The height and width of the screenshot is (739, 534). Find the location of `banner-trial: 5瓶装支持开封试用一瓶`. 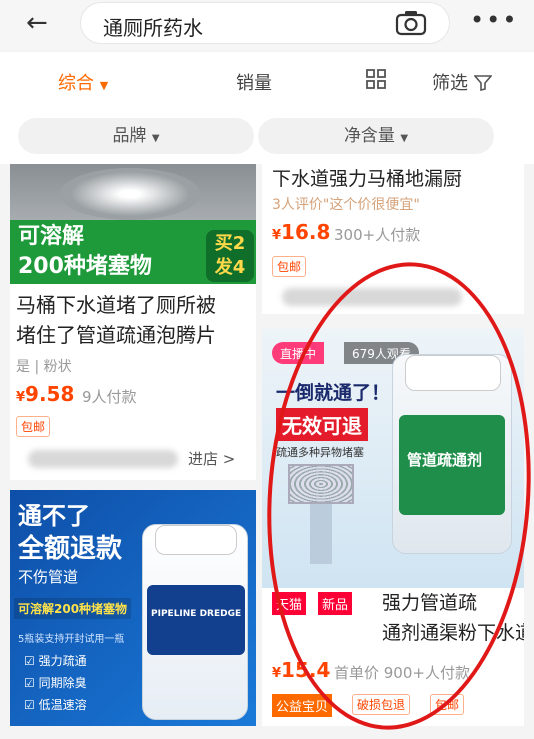

banner-trial: 5瓶装支持开封试用一瓶 is located at coordinates (71, 639).